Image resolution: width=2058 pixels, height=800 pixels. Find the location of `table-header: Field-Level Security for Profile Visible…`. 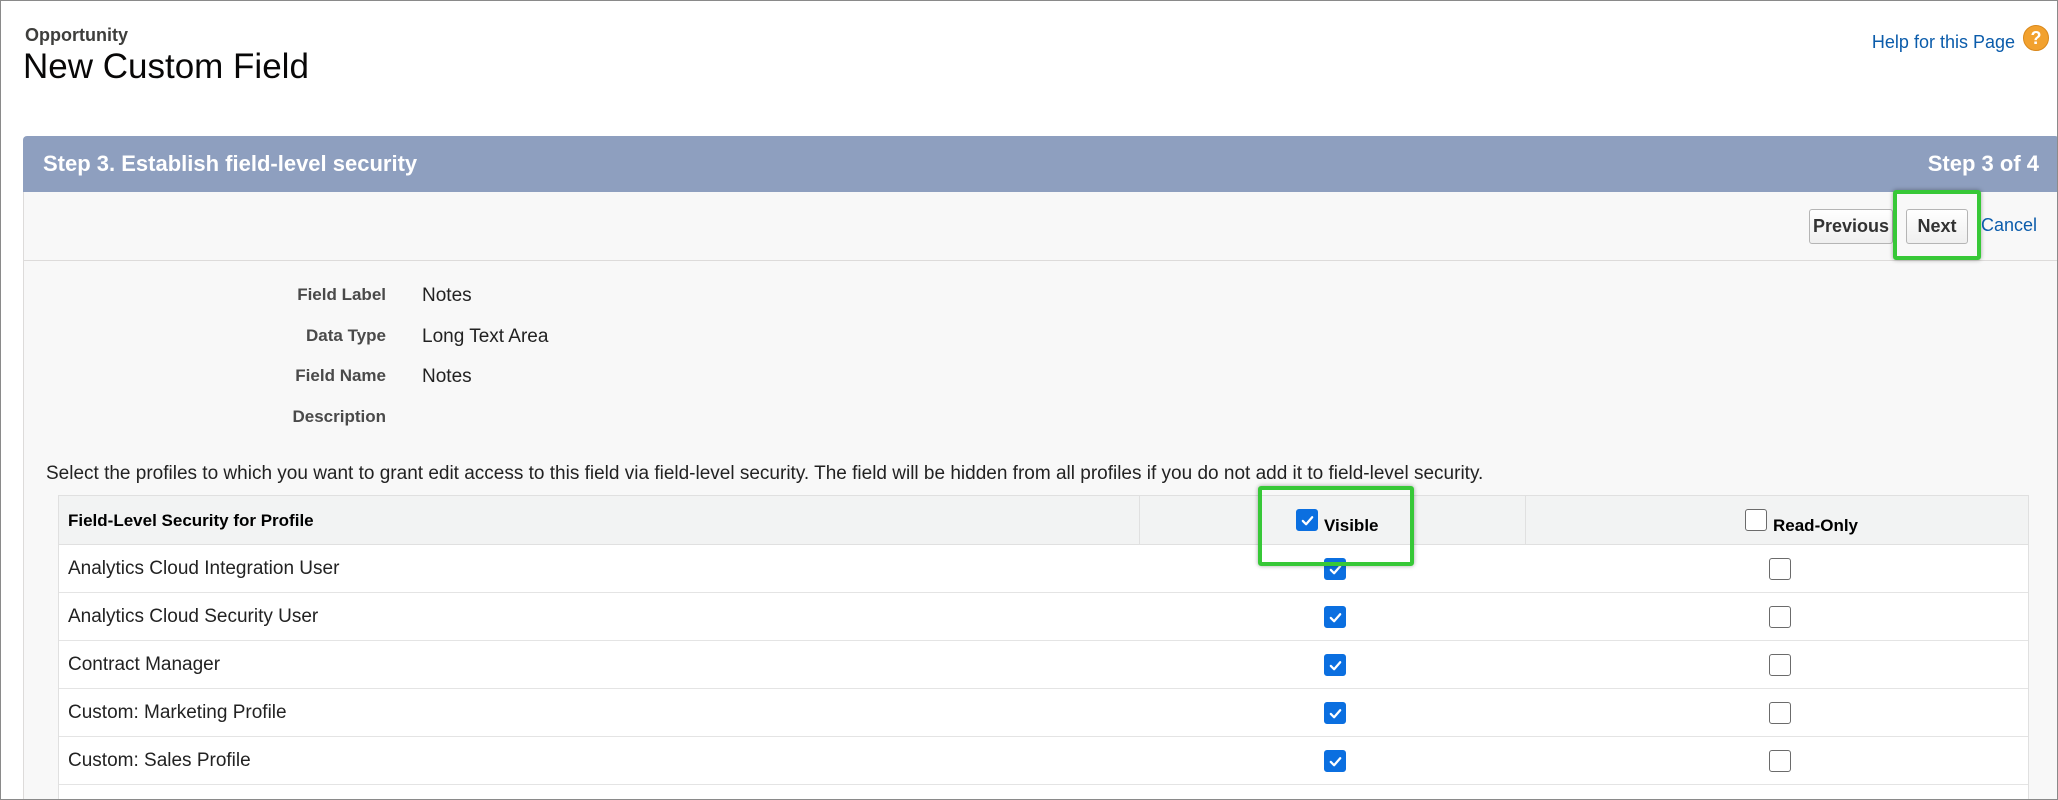

table-header: Field-Level Security for Profile Visible… is located at coordinates (1043, 520).